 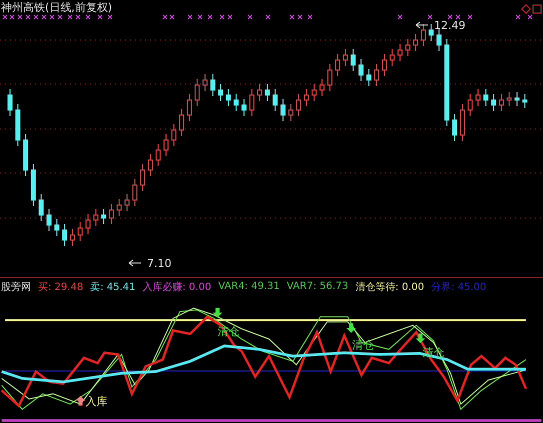 I want to click on indicator-reading: 买: 29.48, so click(x=61, y=287).